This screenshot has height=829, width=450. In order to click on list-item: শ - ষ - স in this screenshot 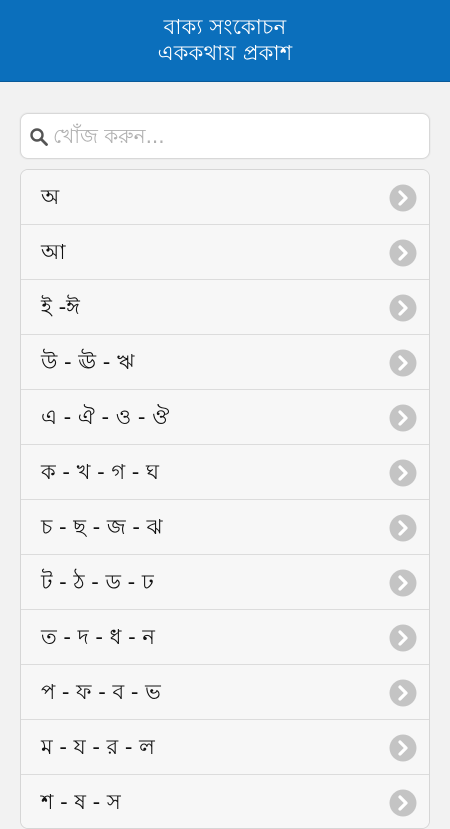, I will do `click(225, 801)`.